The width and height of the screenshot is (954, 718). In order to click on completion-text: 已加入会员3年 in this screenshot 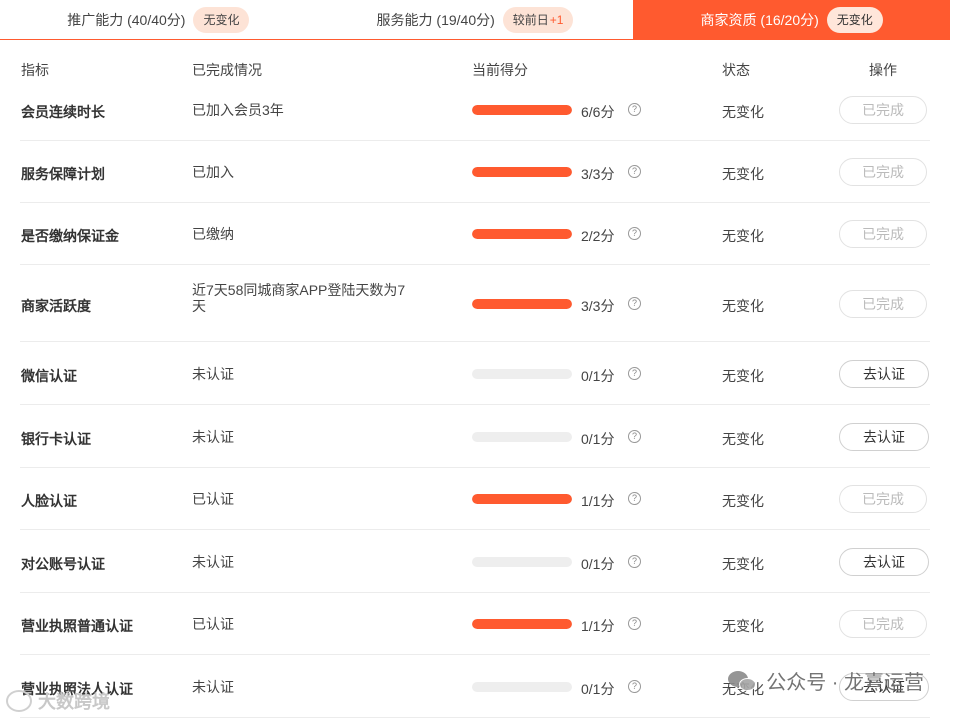, I will do `click(238, 110)`.